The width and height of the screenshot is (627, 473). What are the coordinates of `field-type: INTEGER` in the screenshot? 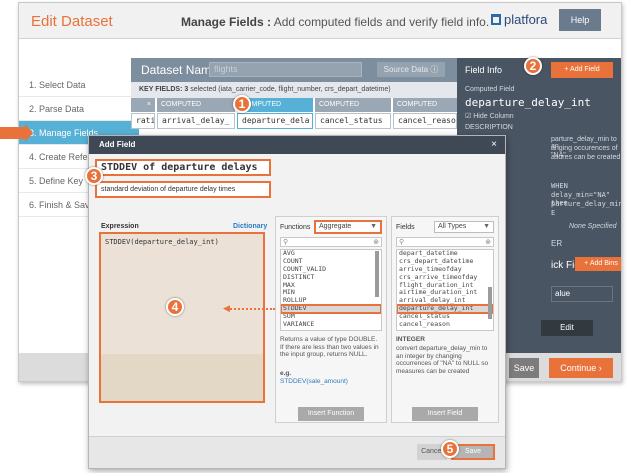 It's located at (410, 339).